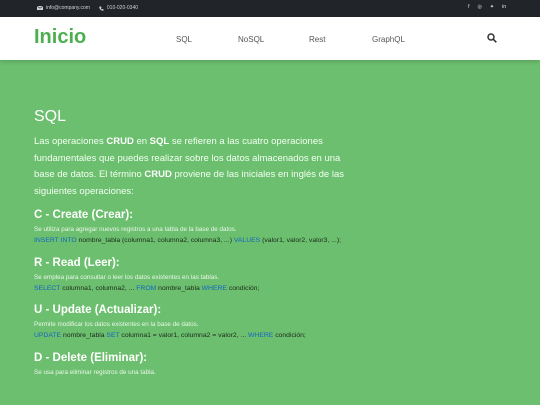 The image size is (540, 405). What do you see at coordinates (50, 116) in the screenshot?
I see `page-title: SQL` at bounding box center [50, 116].